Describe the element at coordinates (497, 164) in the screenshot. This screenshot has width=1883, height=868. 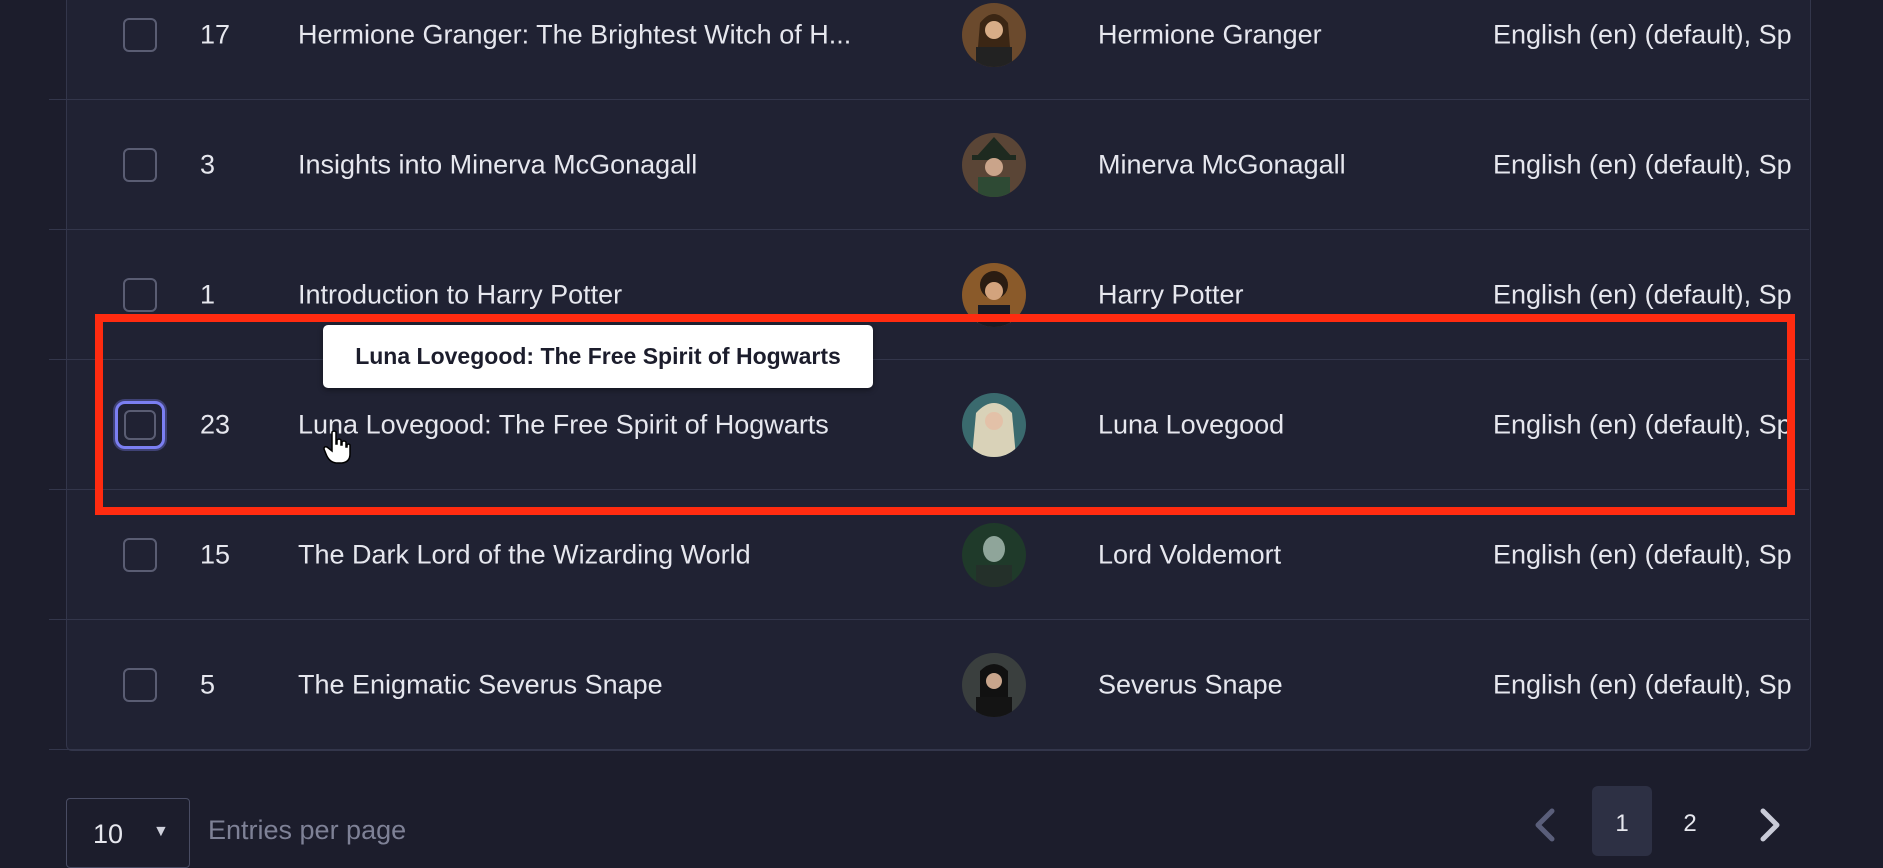
I see `row-title: Insights into Minerva McGonagall` at that location.